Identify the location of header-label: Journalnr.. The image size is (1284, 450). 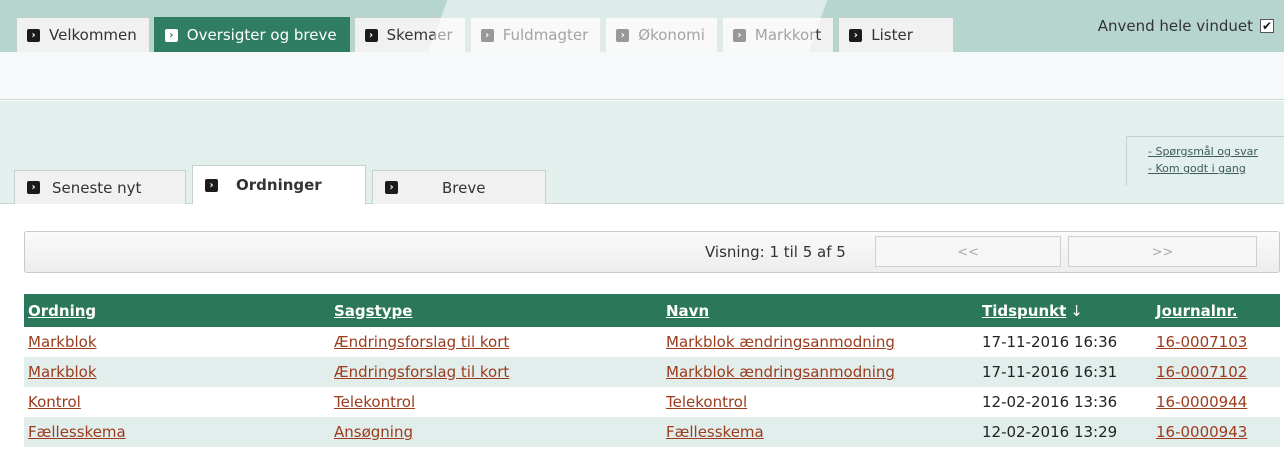
(1197, 310).